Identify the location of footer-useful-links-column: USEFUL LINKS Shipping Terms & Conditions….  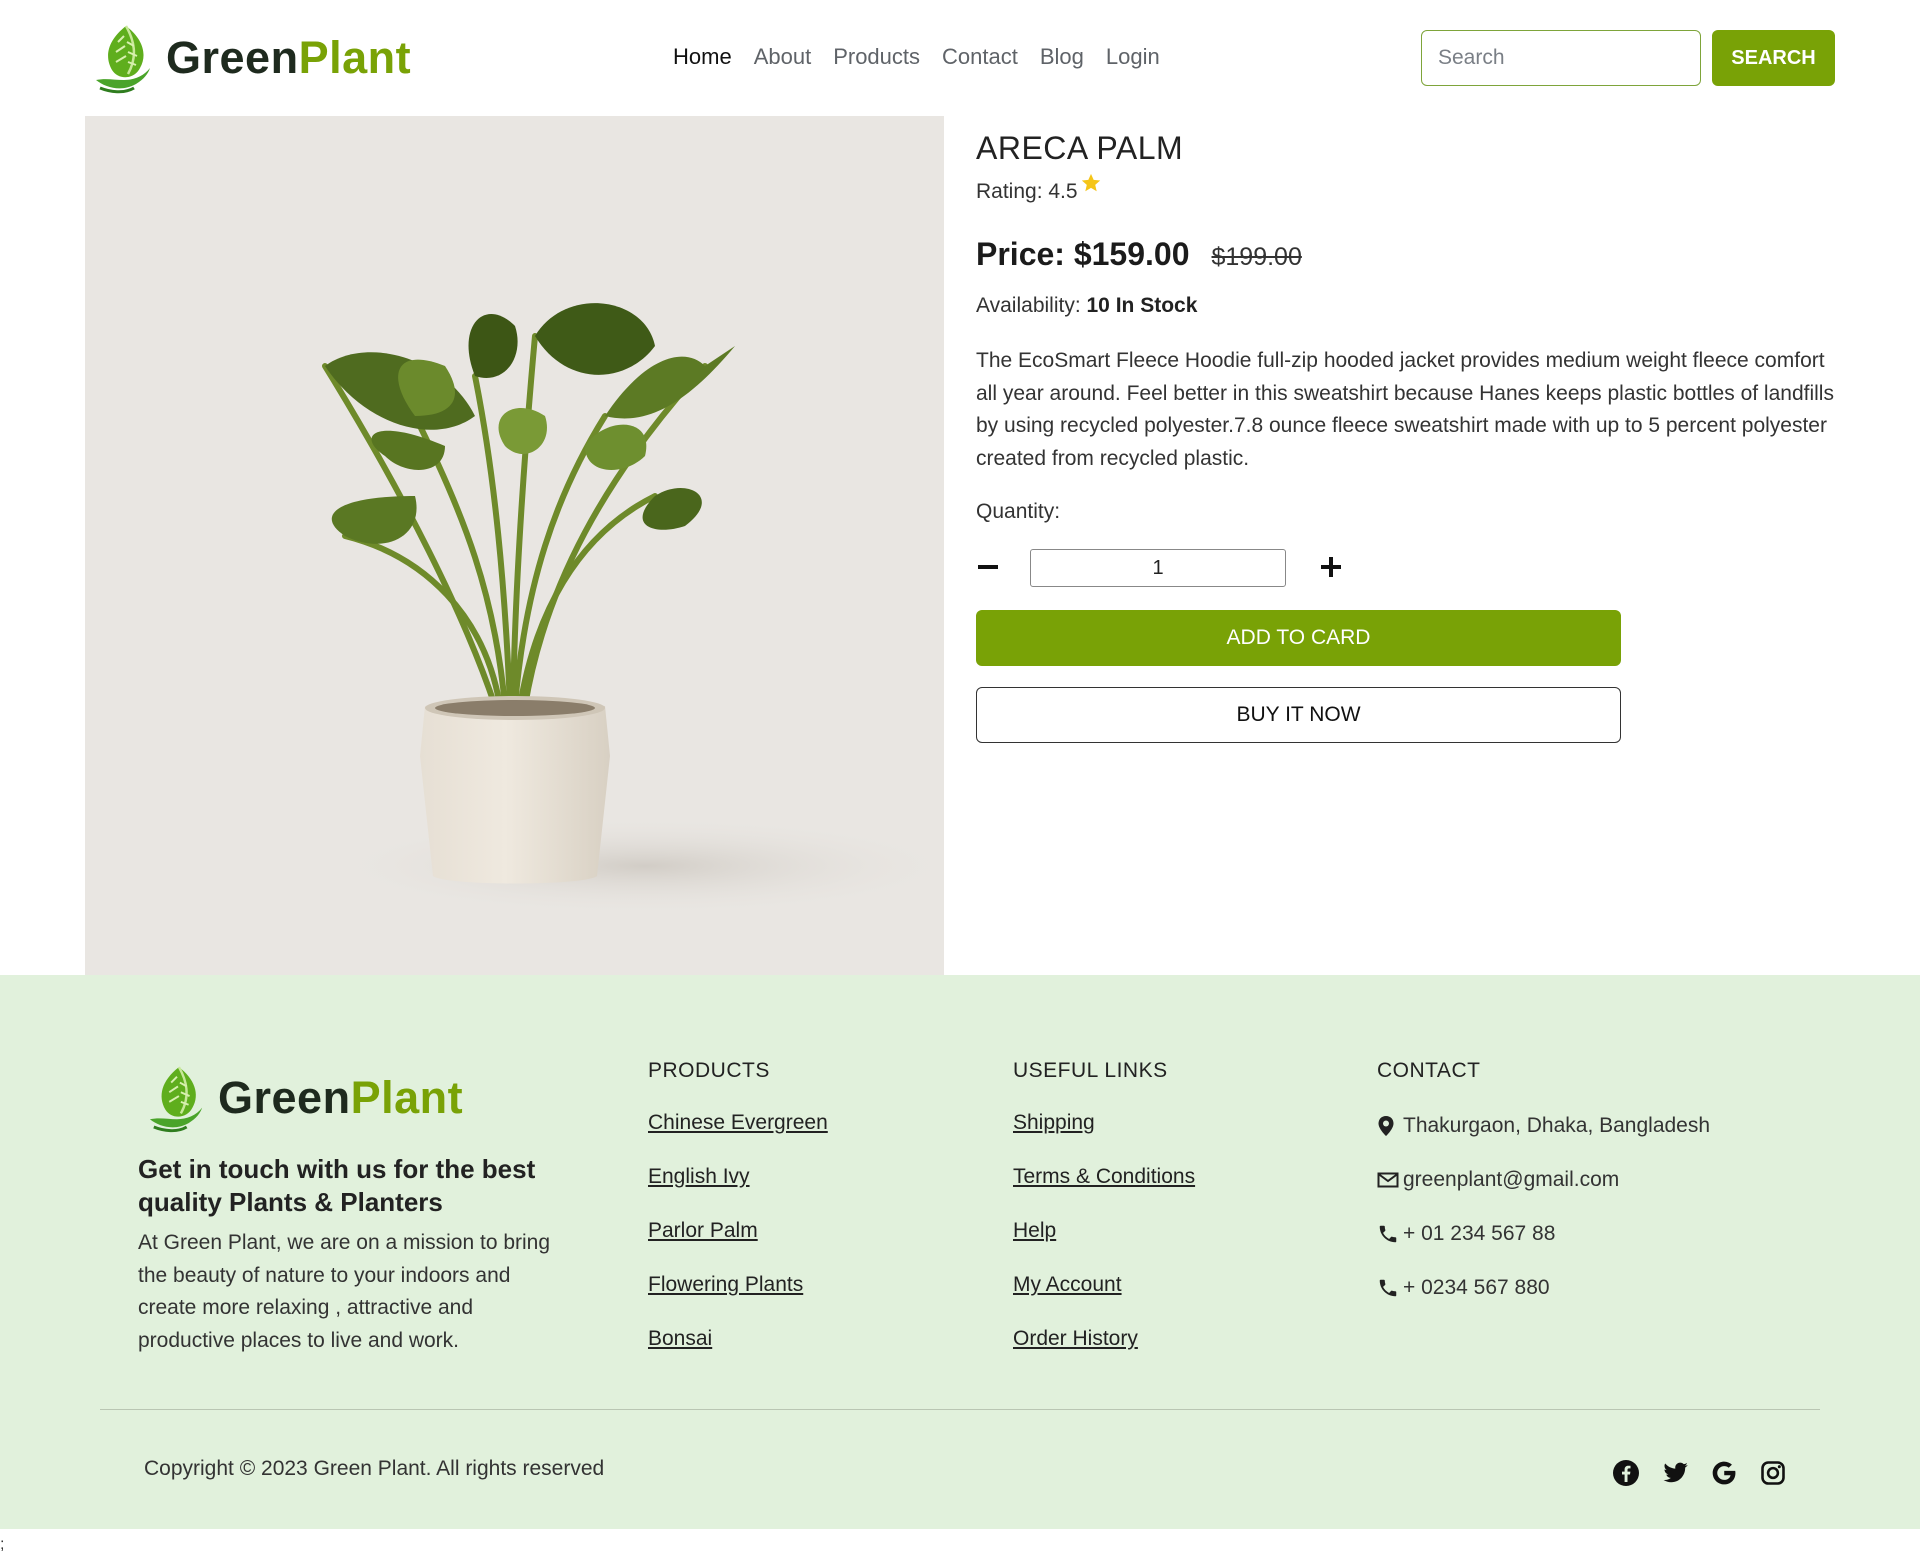
(1104, 1220).